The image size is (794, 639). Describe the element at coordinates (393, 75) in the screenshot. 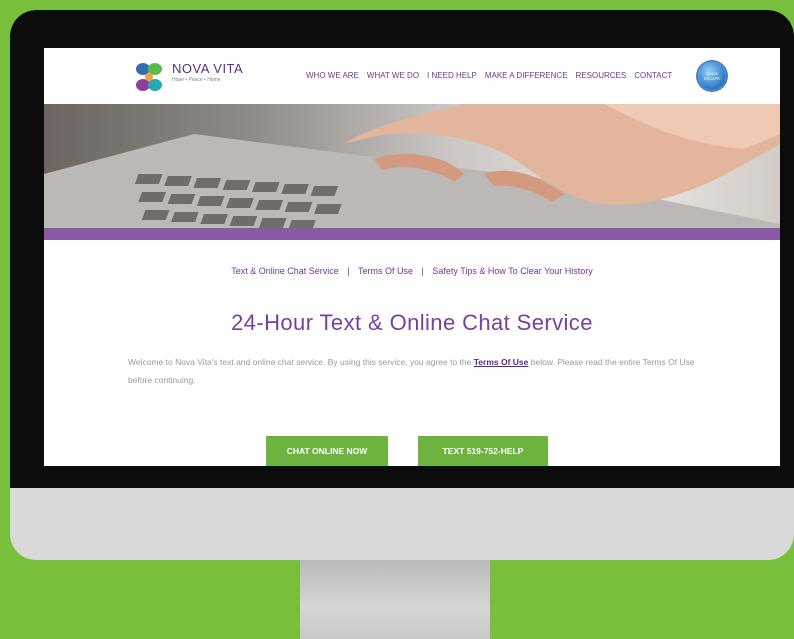

I see `menu-item-what-we-do: WHAT WE DO` at that location.